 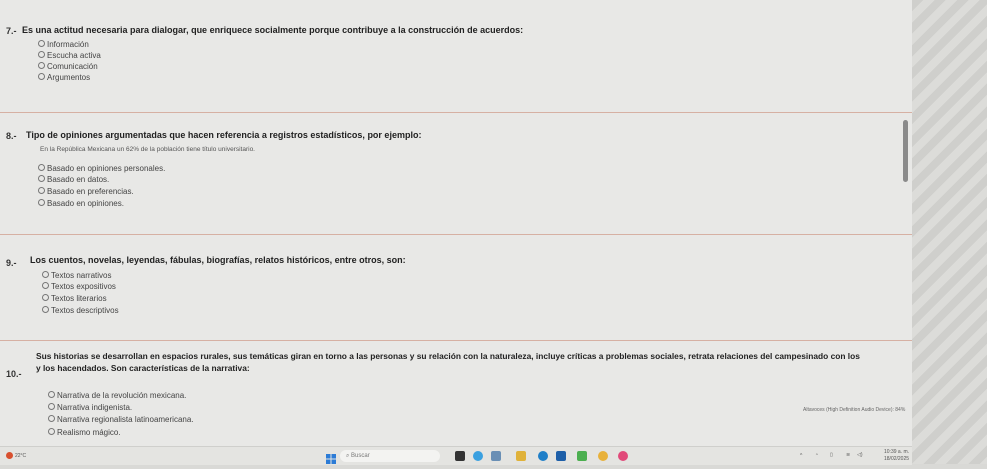 I want to click on question-7-option-3: Comunicación, so click(x=68, y=67).